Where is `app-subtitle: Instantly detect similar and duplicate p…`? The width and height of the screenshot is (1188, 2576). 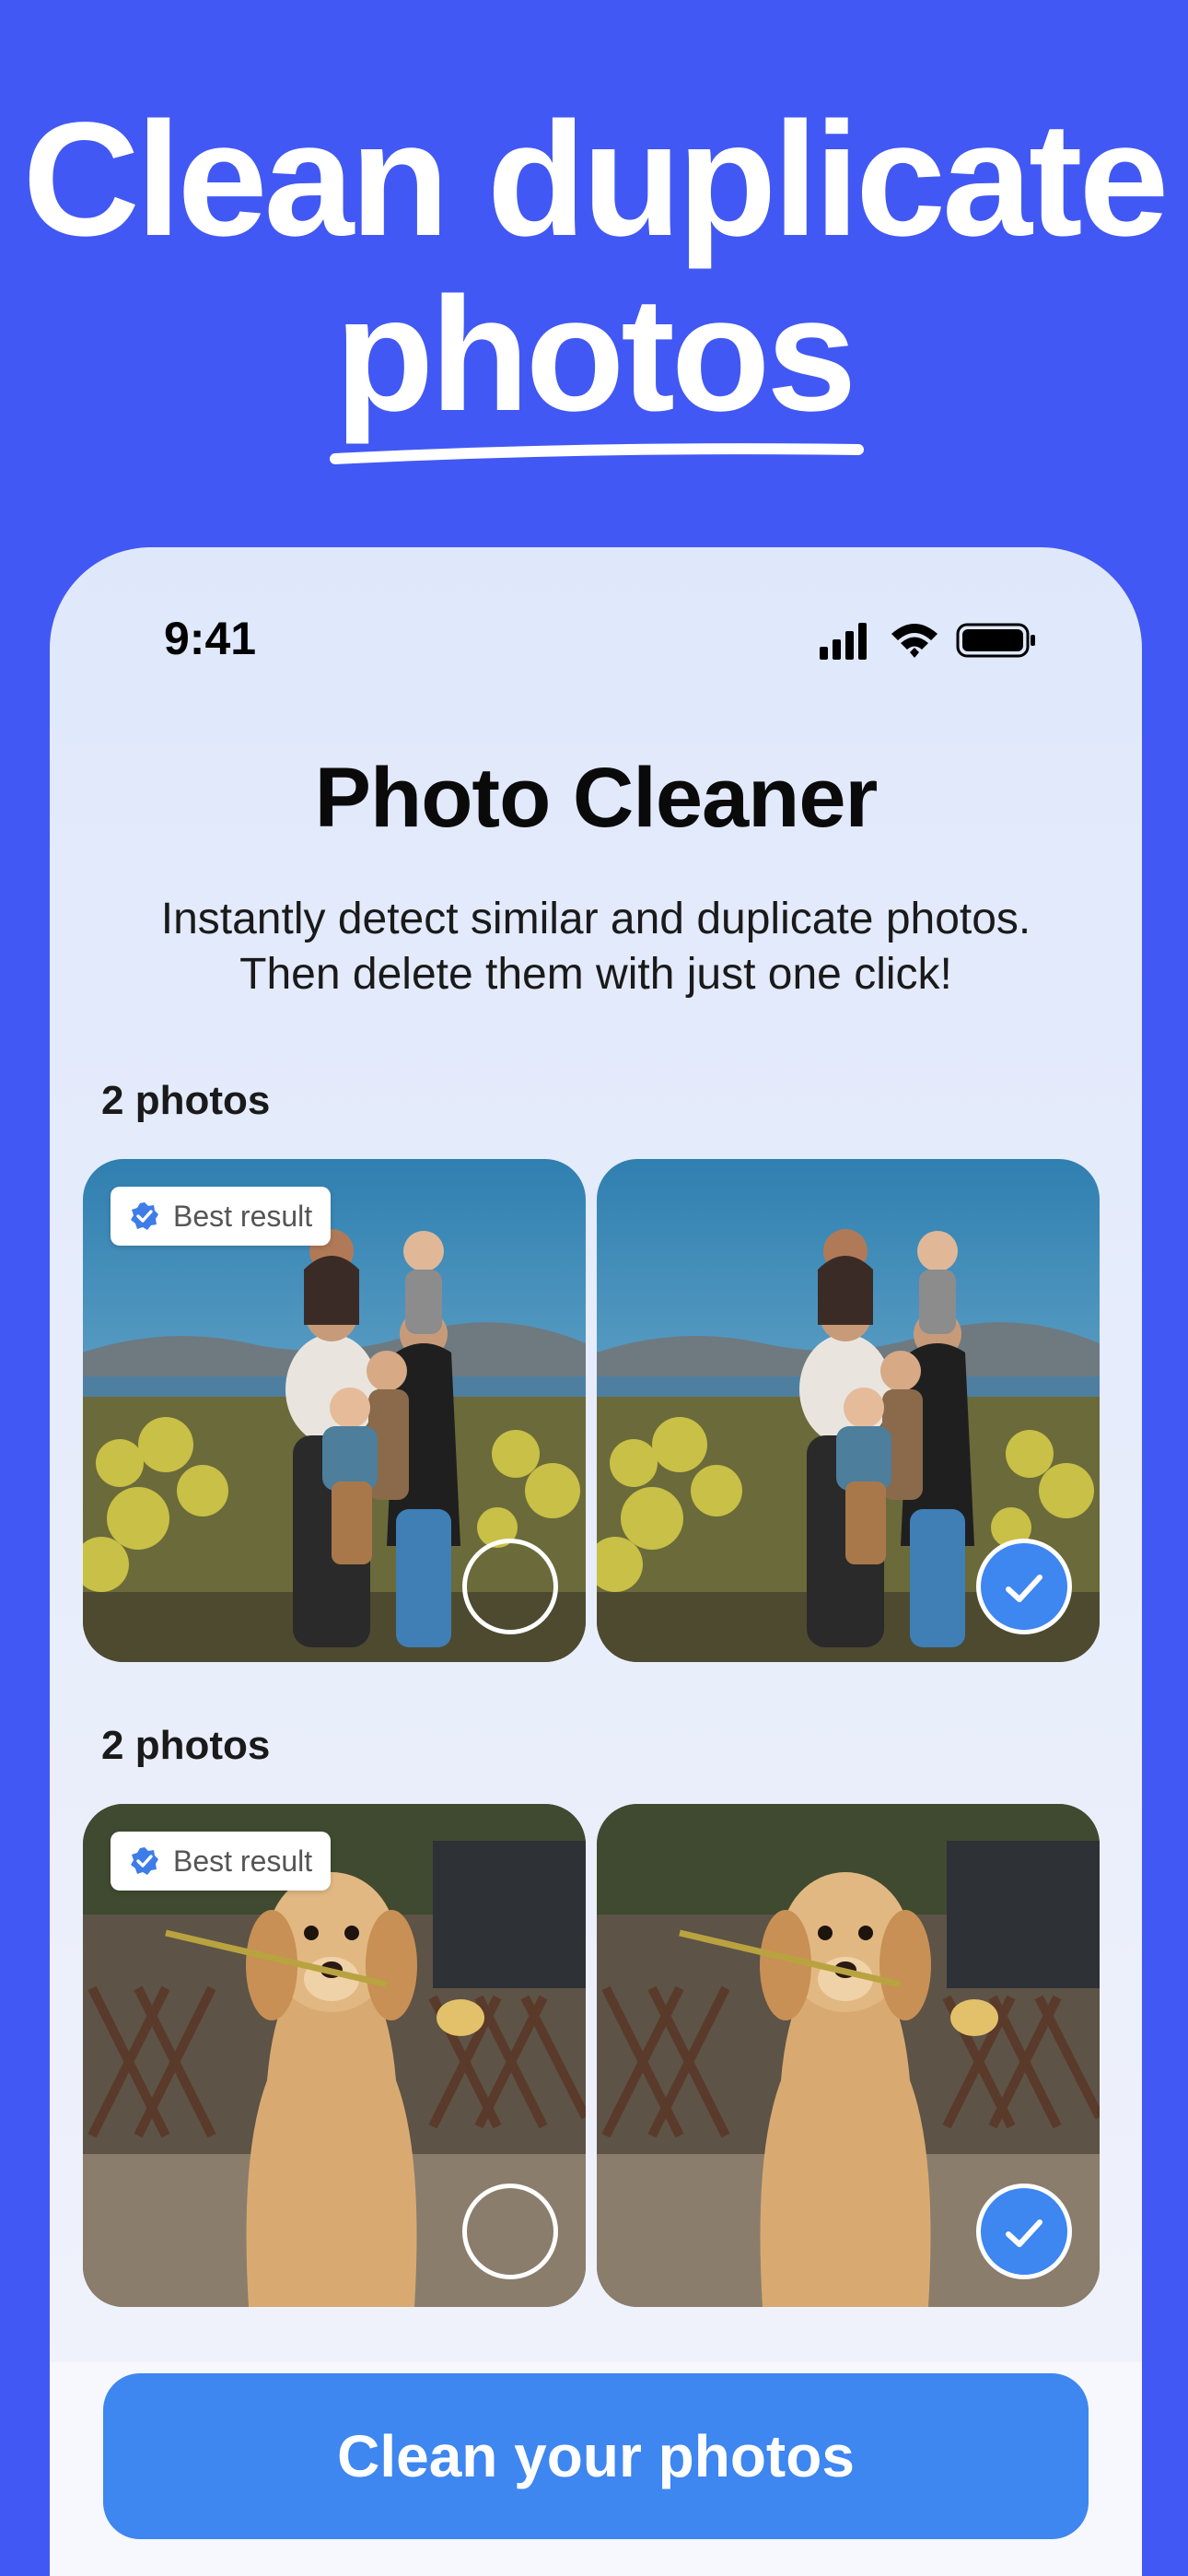
app-subtitle: Instantly detect similar and duplicate p… is located at coordinates (595, 947).